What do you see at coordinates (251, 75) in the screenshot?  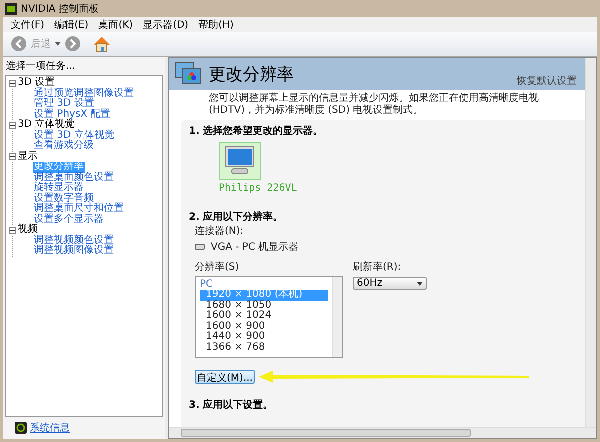 I see `page-title: 更改分辨率` at bounding box center [251, 75].